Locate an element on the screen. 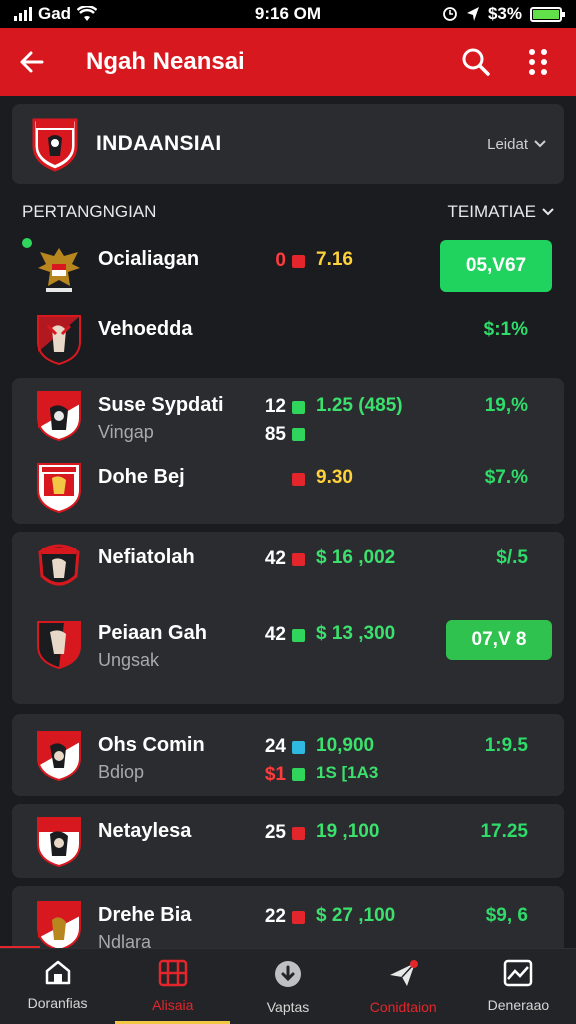 The image size is (576, 1024). more-options-button is located at coordinates (538, 62).